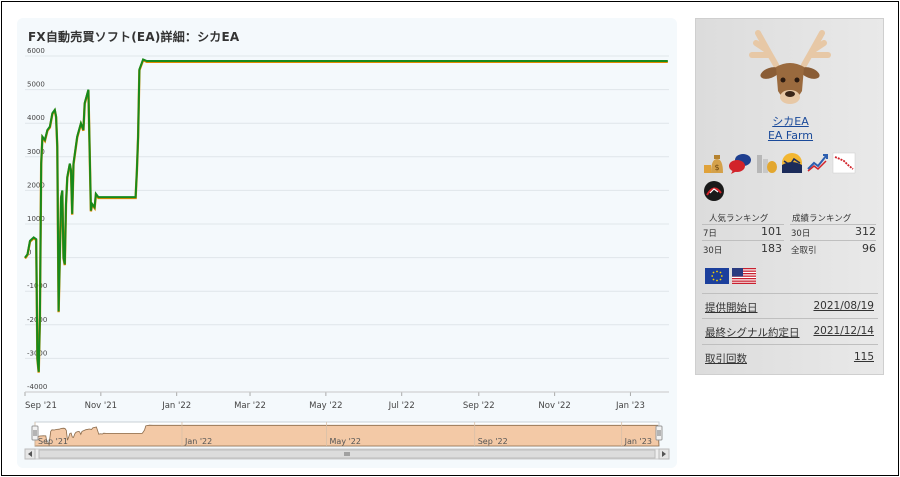 This screenshot has height=477, width=900. I want to click on performance-rank-all-label: 全取引, so click(804, 251).